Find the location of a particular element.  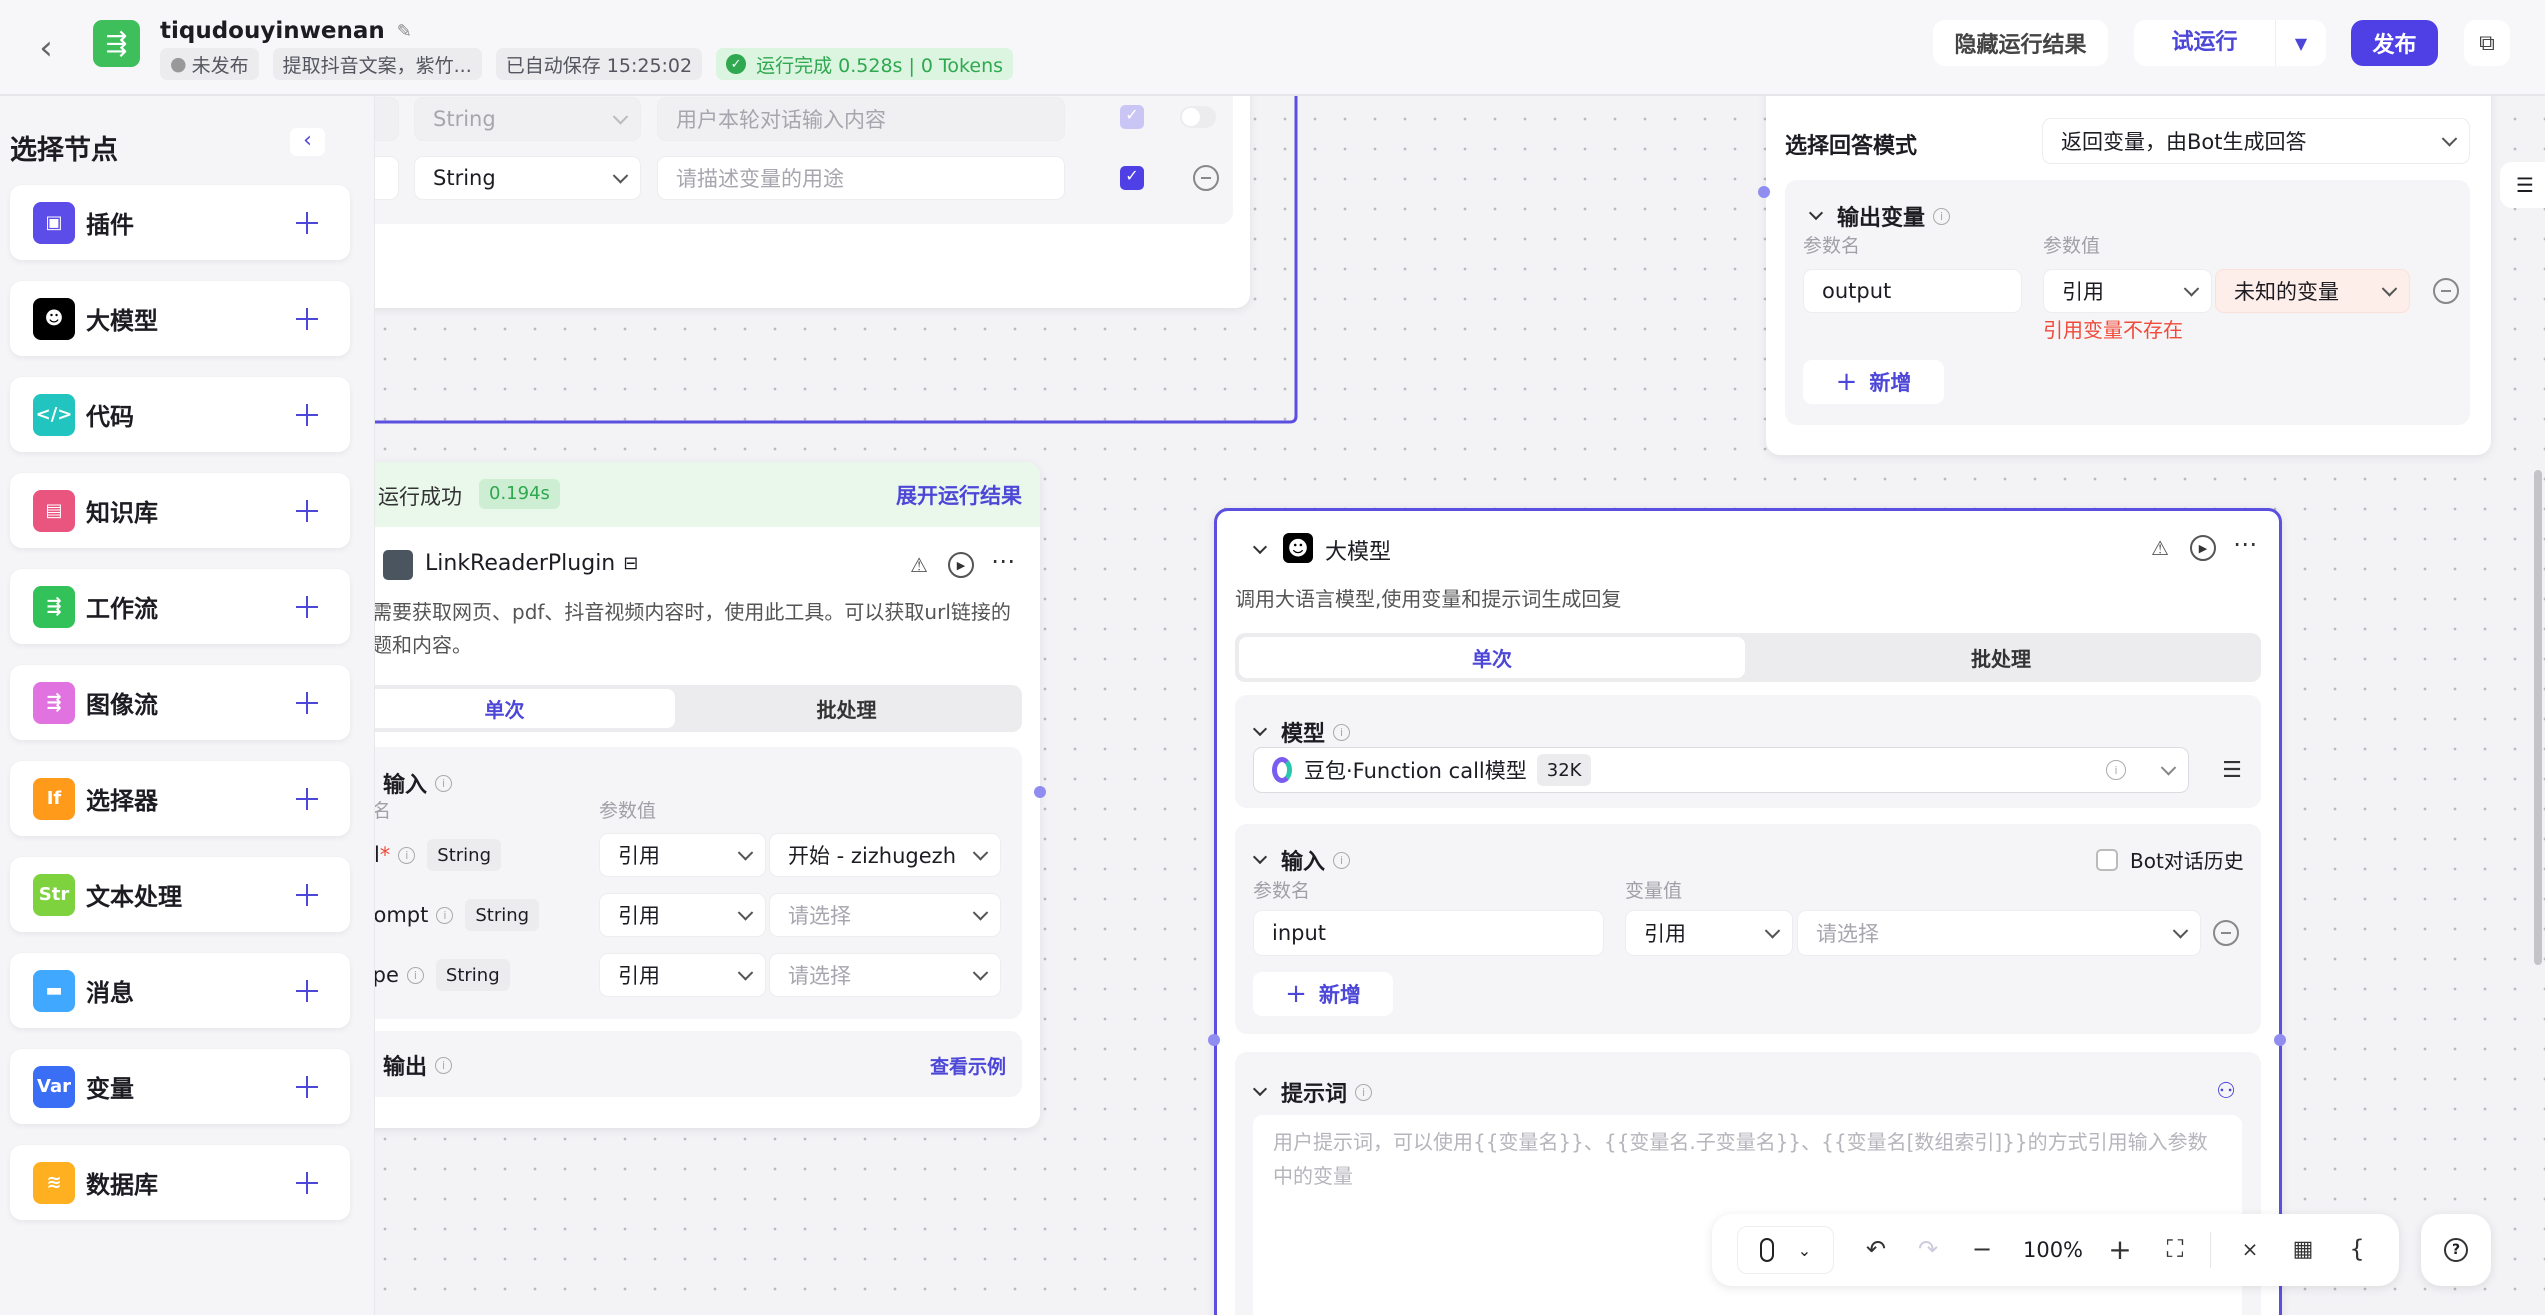

help-button: ? is located at coordinates (2456, 1250).